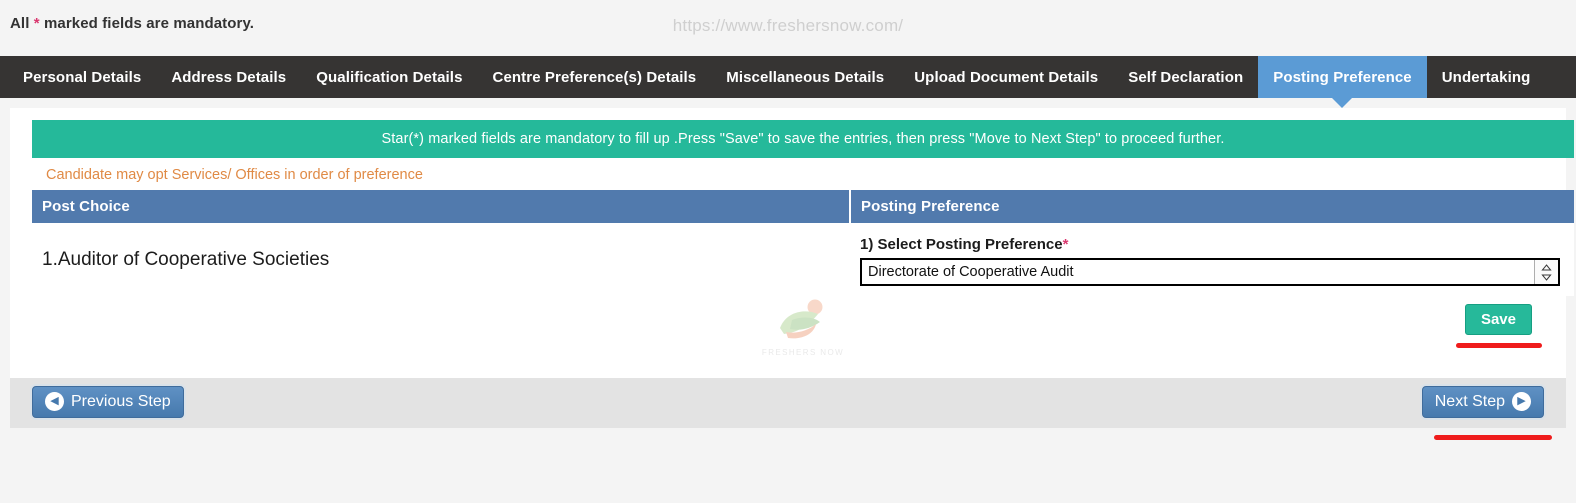  What do you see at coordinates (1498, 319) in the screenshot?
I see `save-button: Save` at bounding box center [1498, 319].